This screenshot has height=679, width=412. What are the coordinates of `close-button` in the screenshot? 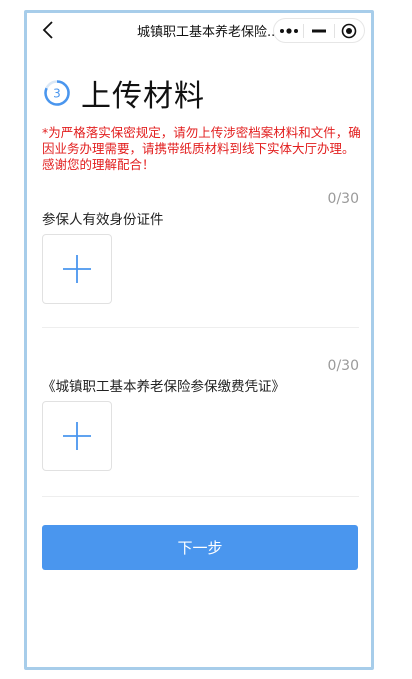 It's located at (349, 30).